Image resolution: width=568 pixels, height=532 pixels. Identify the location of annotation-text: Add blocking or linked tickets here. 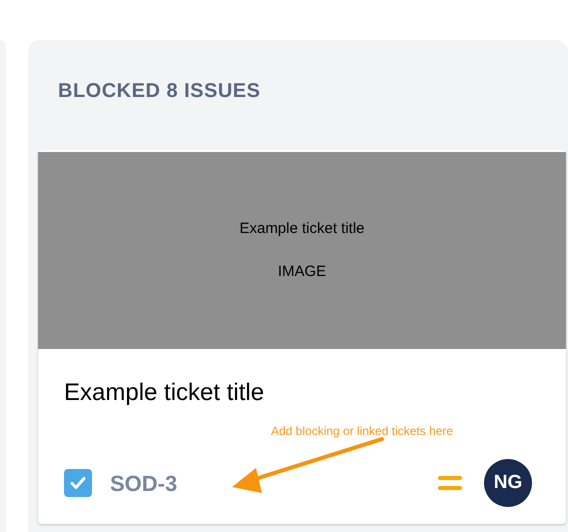
(362, 431).